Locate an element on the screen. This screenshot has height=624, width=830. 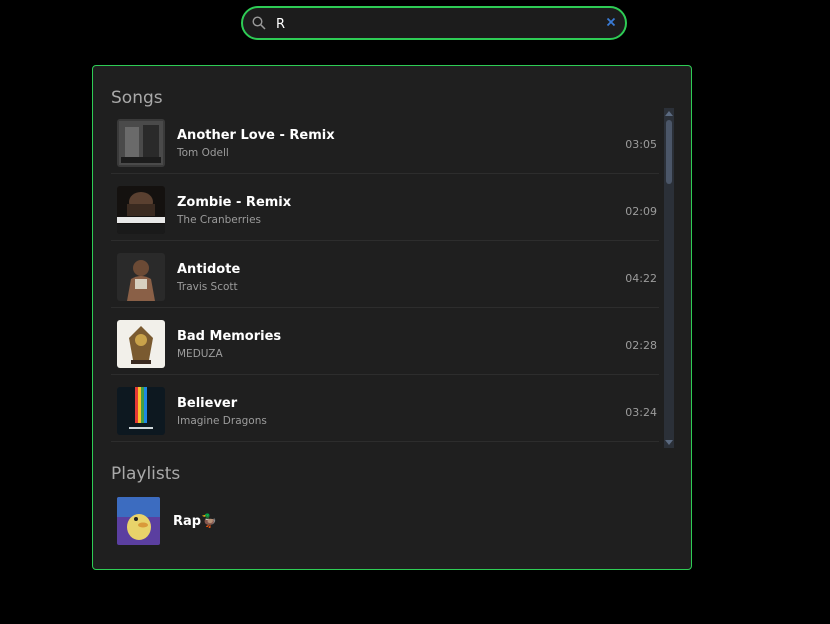
scroll-up-arrow-icon is located at coordinates (669, 113).